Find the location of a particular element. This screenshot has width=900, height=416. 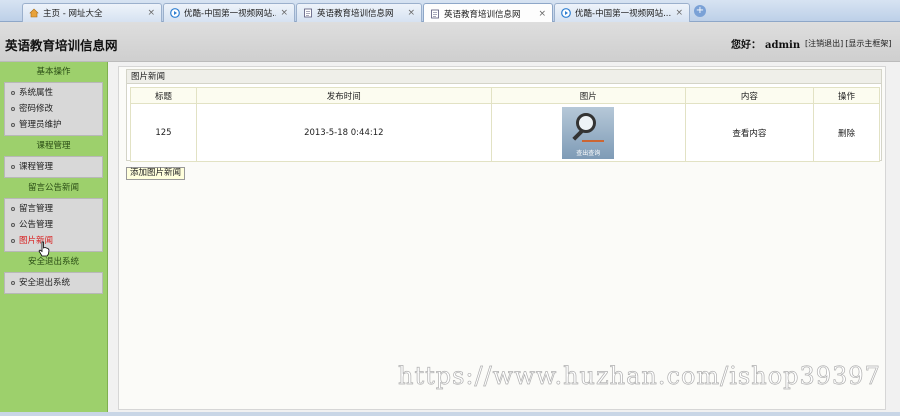

logout-link: [注销退出] is located at coordinates (824, 43).